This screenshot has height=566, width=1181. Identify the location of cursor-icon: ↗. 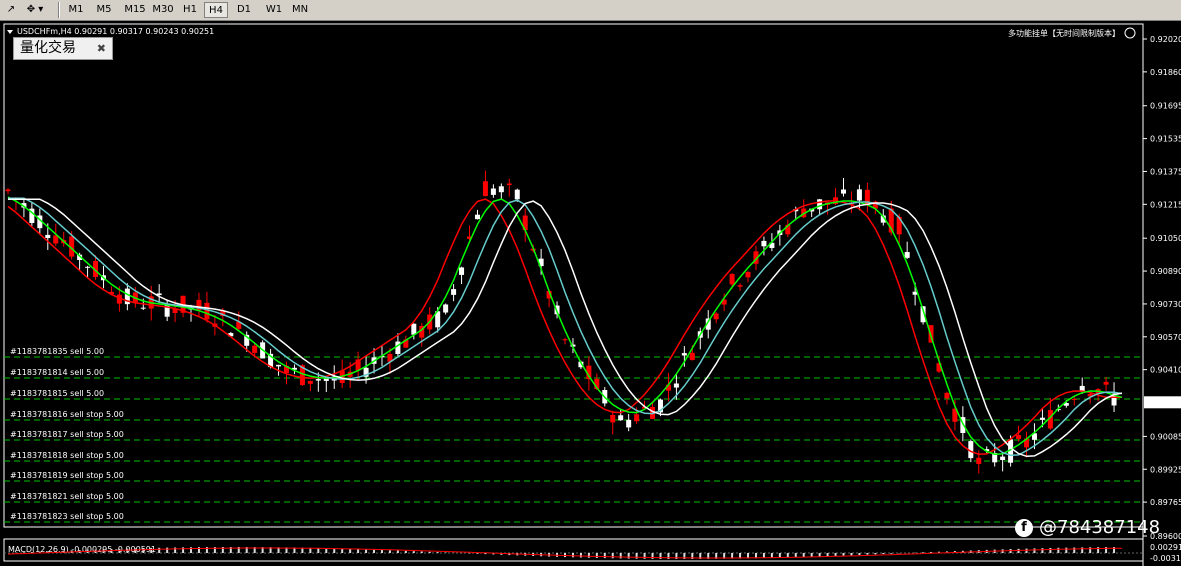
(11, 10).